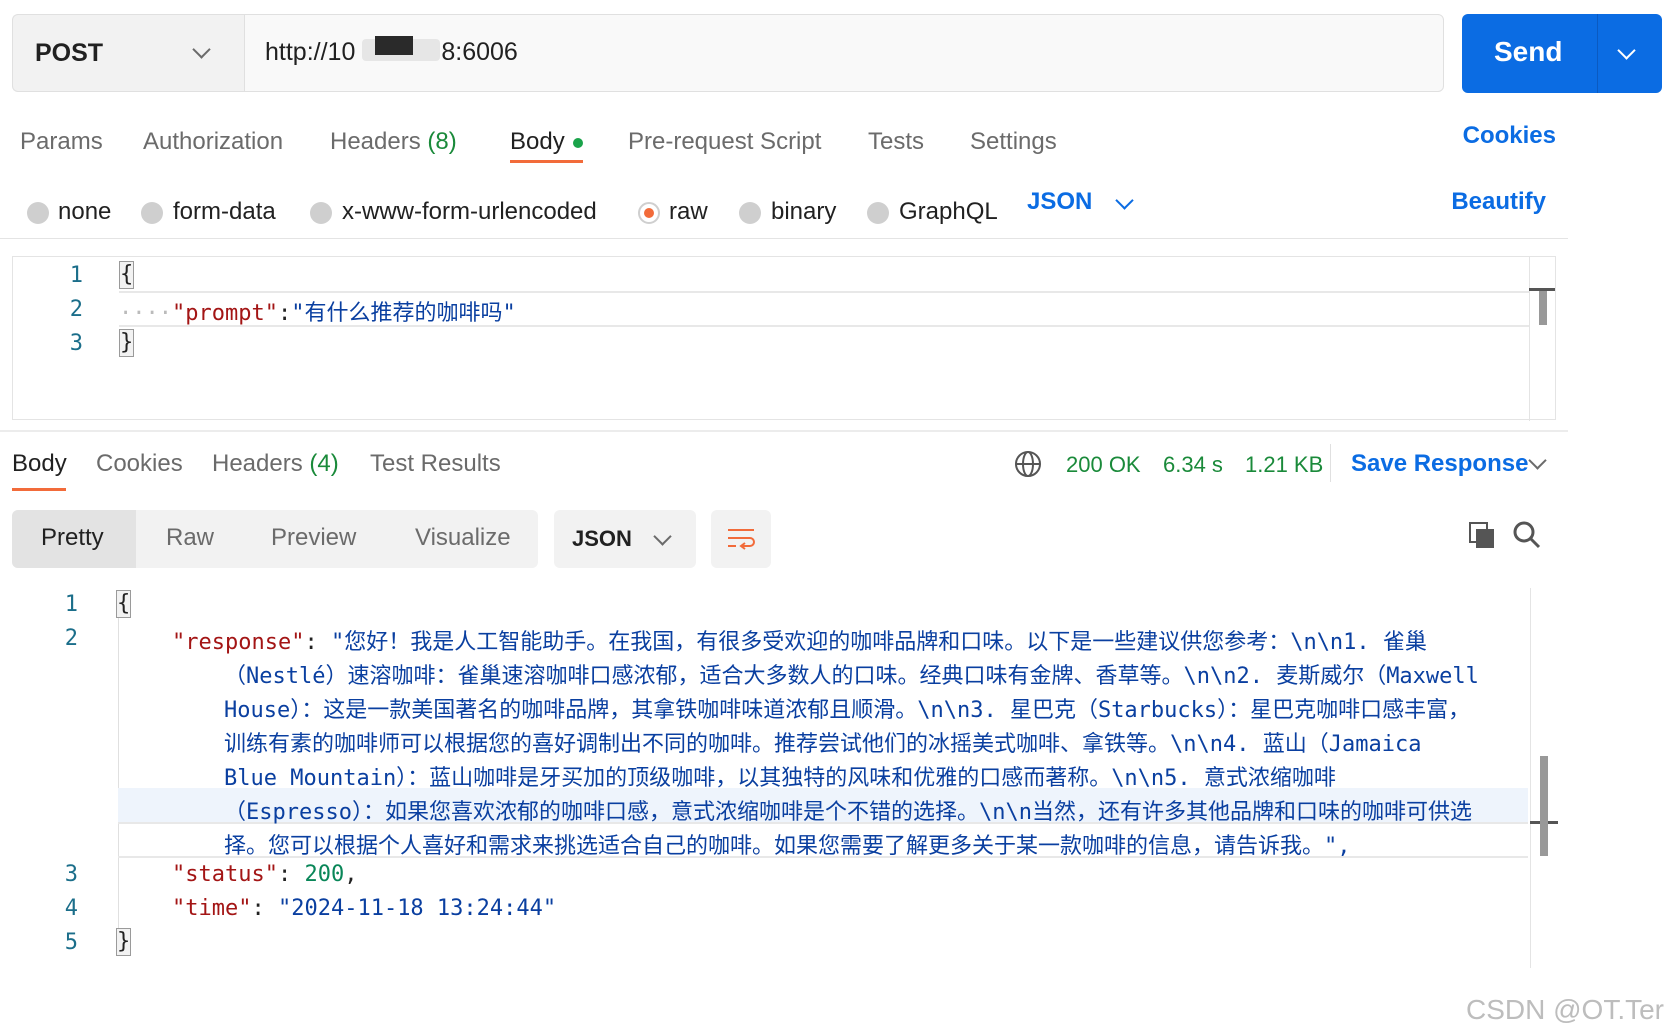  I want to click on beautify-button: Beautify, so click(1498, 202).